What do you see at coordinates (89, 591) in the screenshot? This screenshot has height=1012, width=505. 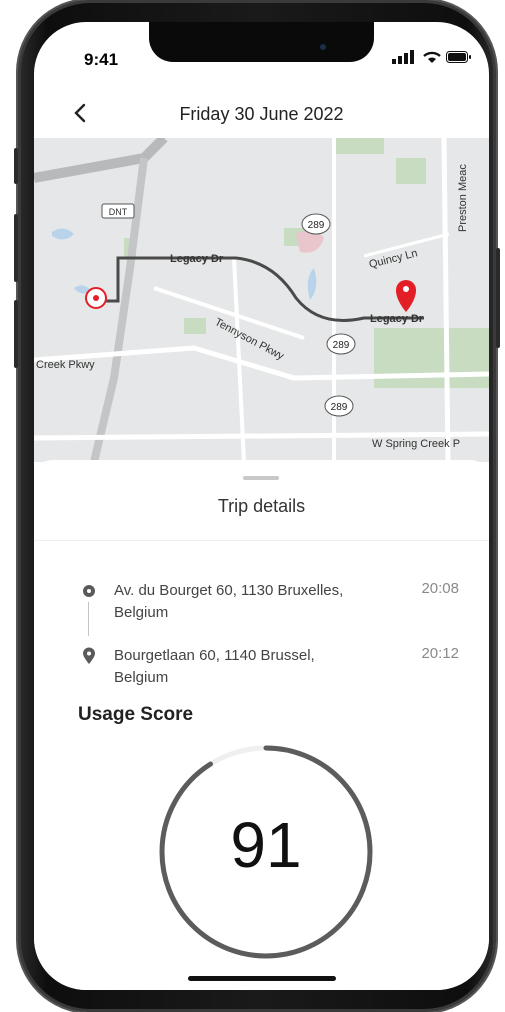 I see `dot-icon` at bounding box center [89, 591].